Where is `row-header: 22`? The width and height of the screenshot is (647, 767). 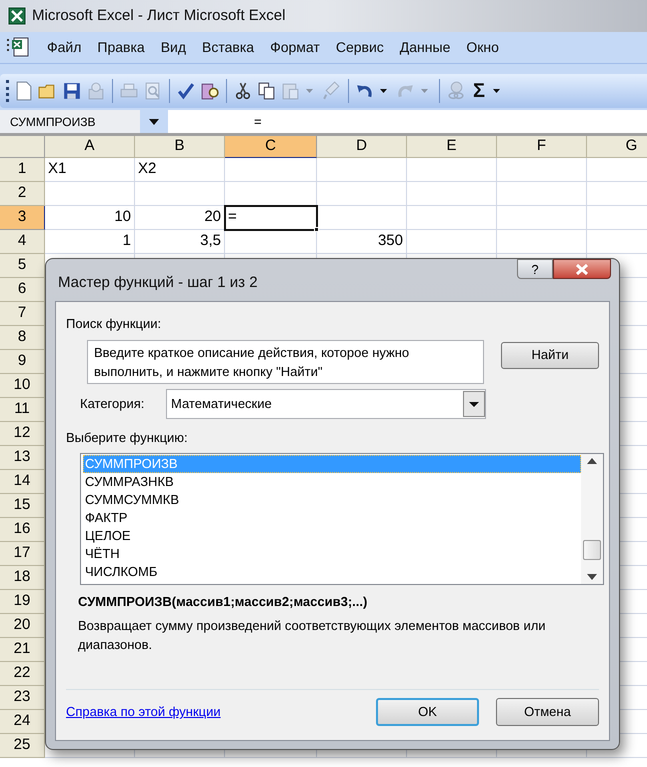 row-header: 22 is located at coordinates (22, 674).